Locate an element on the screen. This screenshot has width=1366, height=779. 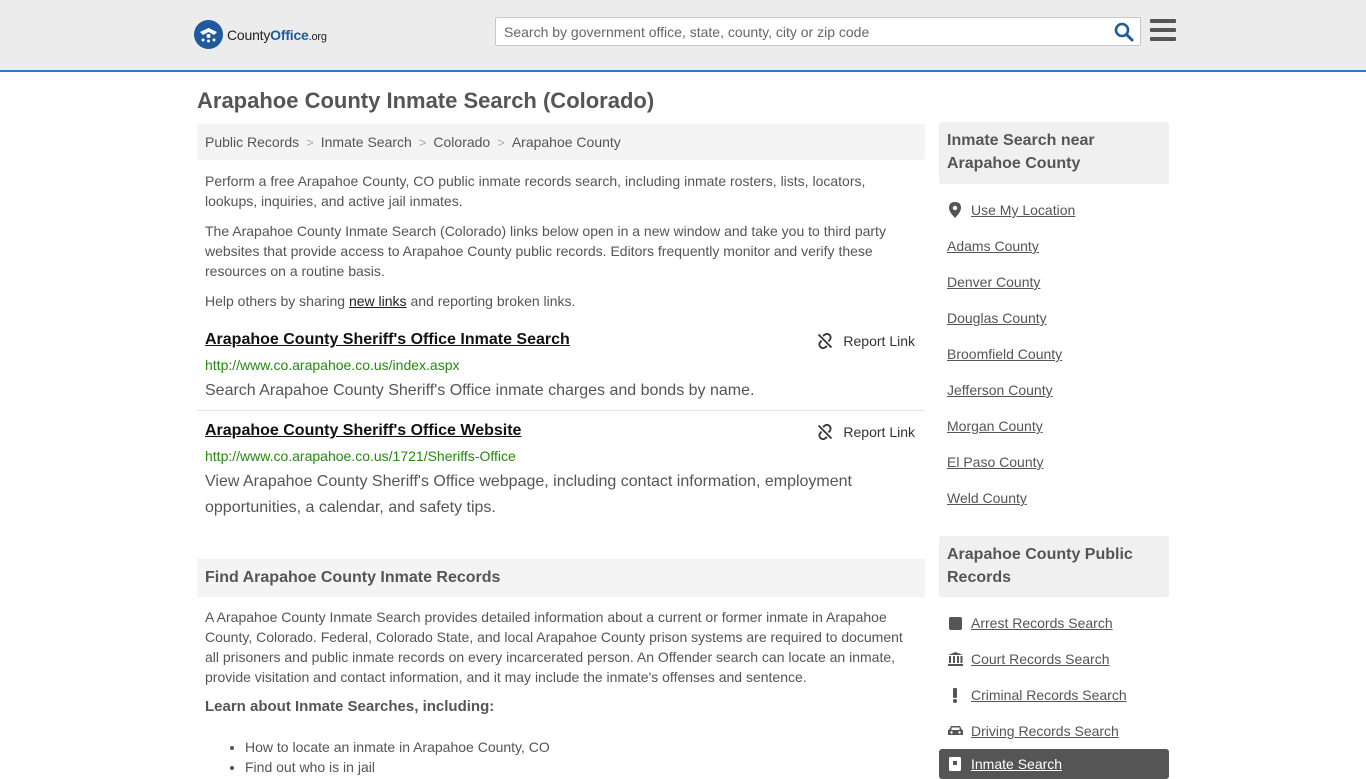
search-input is located at coordinates (801, 31).